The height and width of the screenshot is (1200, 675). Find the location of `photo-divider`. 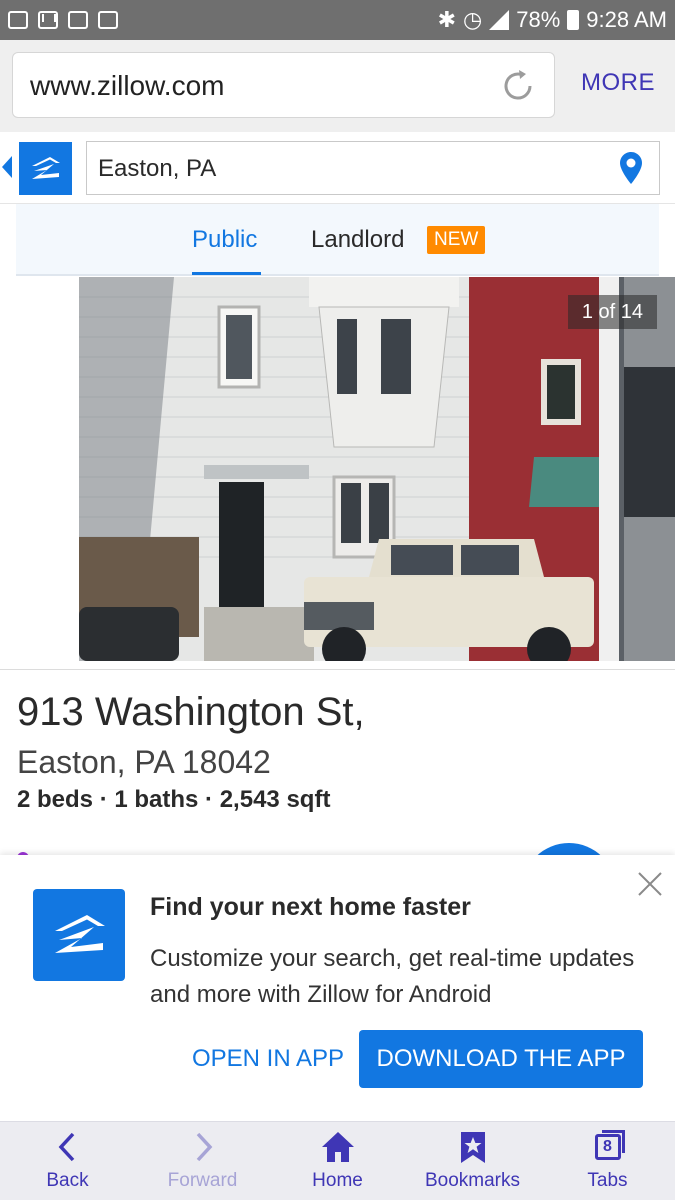

photo-divider is located at coordinates (337, 669).